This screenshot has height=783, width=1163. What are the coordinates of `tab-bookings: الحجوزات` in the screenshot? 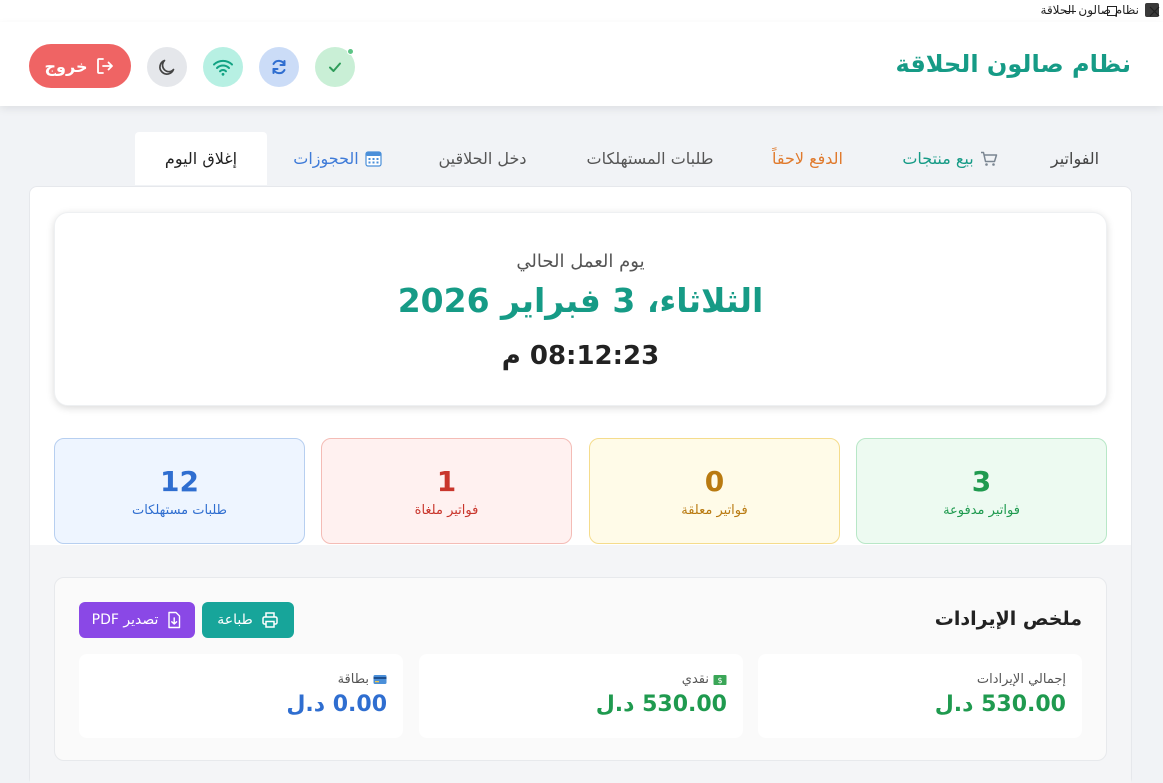 It's located at (337, 158).